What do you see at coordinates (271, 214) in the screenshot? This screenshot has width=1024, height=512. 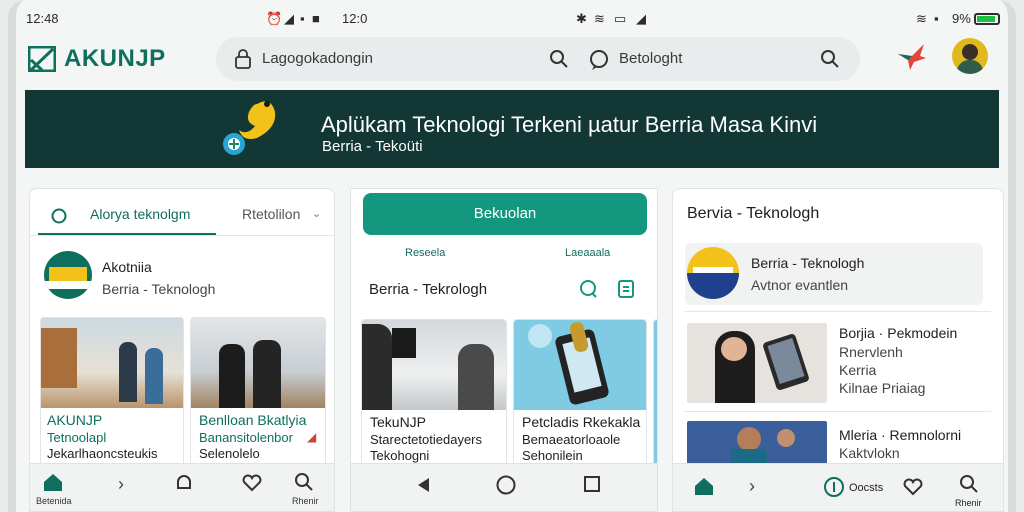 I see `tab-other: Rtetolilon` at bounding box center [271, 214].